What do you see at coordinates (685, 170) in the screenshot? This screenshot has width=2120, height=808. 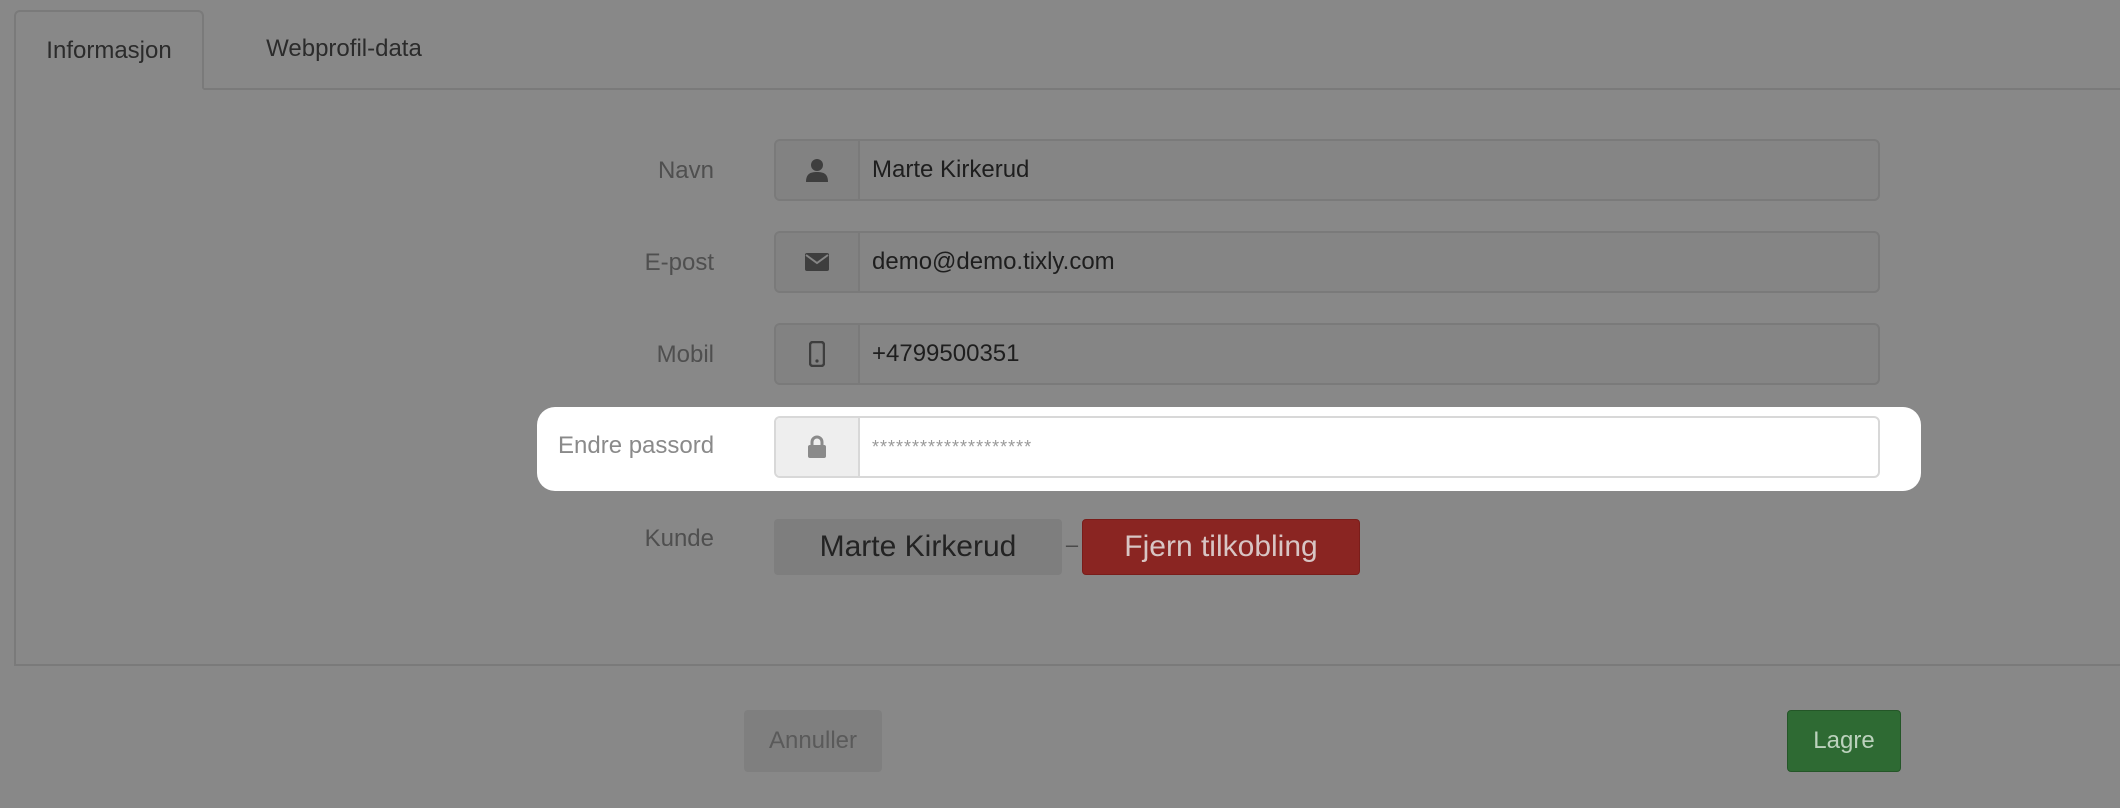 I see `name-label: Navn` at bounding box center [685, 170].